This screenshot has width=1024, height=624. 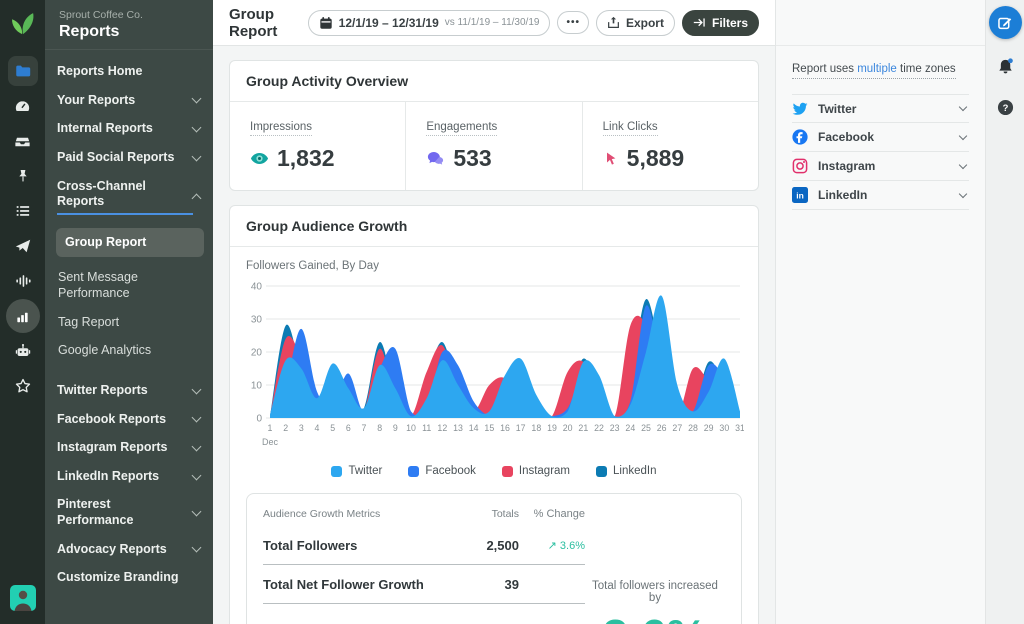 I want to click on y-axis-tick: 0, so click(x=259, y=419).